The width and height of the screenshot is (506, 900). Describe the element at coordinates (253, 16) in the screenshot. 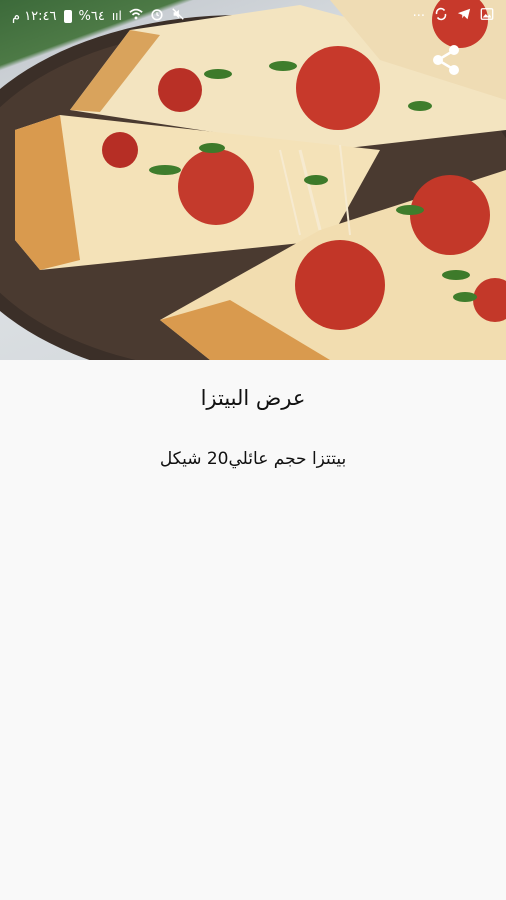

I see `status-bar: ١٢:٤٦ م %٦٤ ııl ···` at that location.